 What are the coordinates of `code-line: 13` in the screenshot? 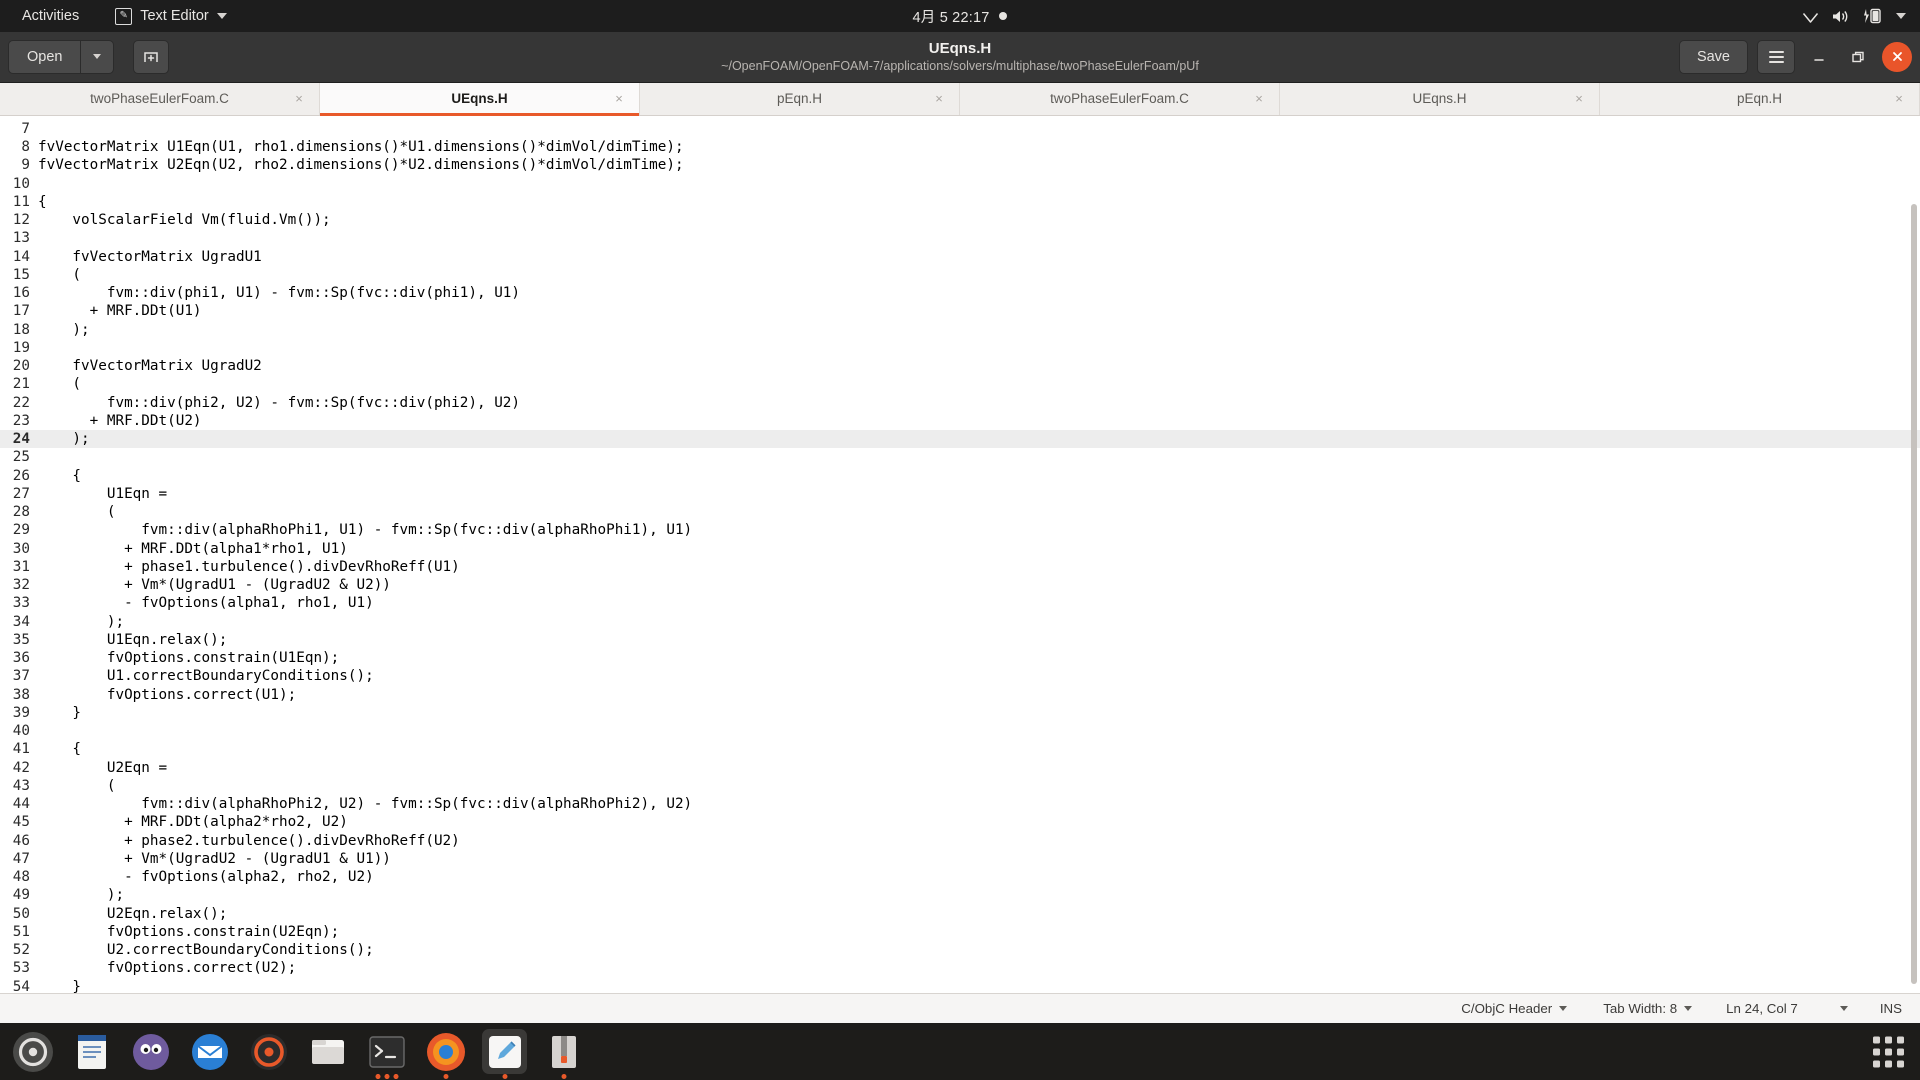 It's located at (960, 238).